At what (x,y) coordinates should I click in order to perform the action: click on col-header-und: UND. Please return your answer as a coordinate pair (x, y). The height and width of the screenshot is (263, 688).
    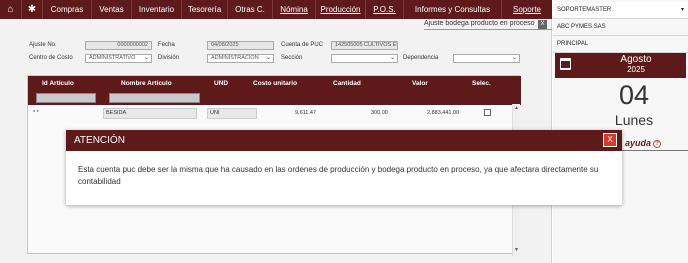
    Looking at the image, I should click on (221, 83).